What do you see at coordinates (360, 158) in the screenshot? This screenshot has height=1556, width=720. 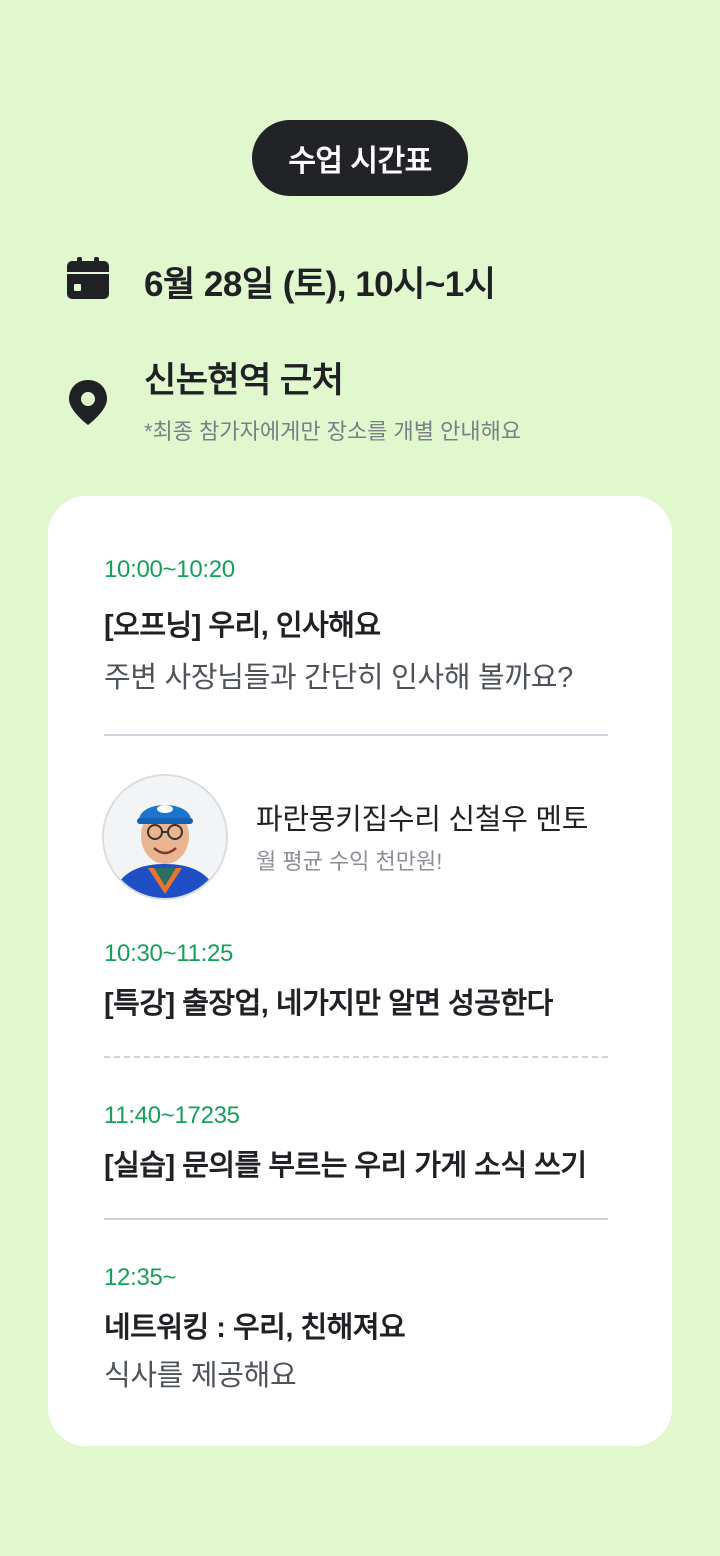 I see `schedule-title-pill: 수업 시간표` at bounding box center [360, 158].